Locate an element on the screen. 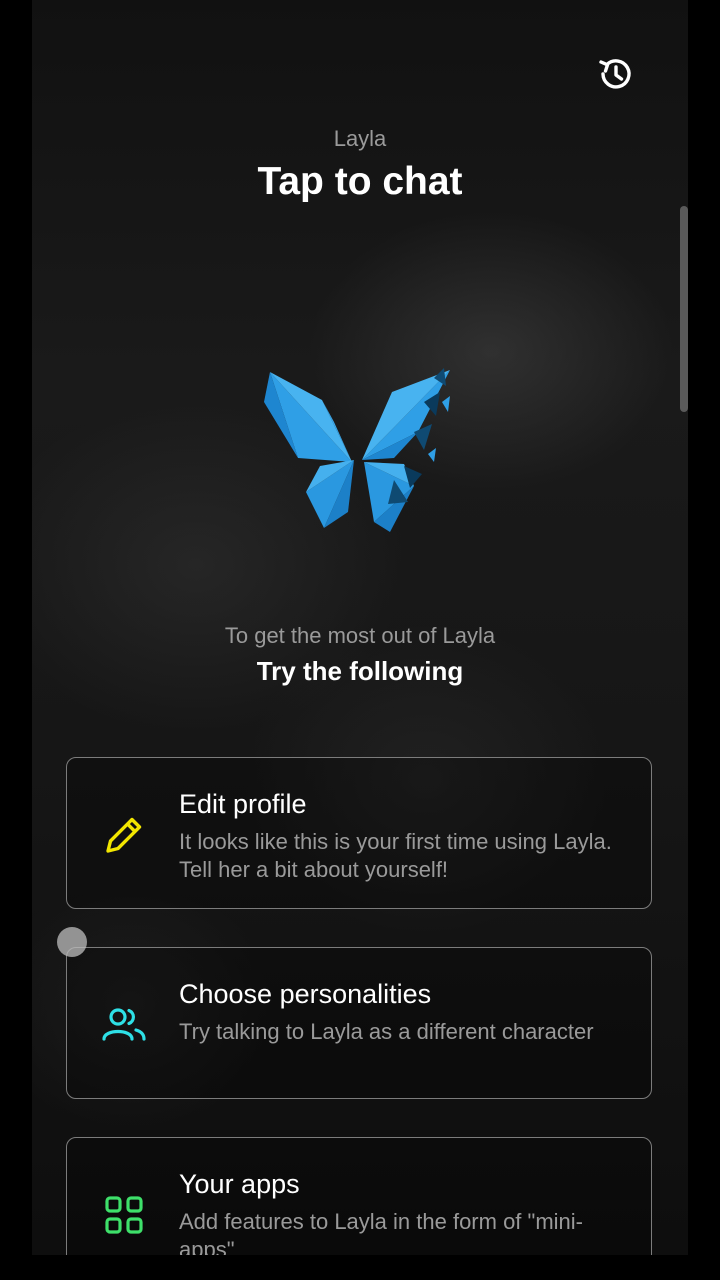 This screenshot has width=720, height=1280. card-title: Your apps is located at coordinates (239, 1184).